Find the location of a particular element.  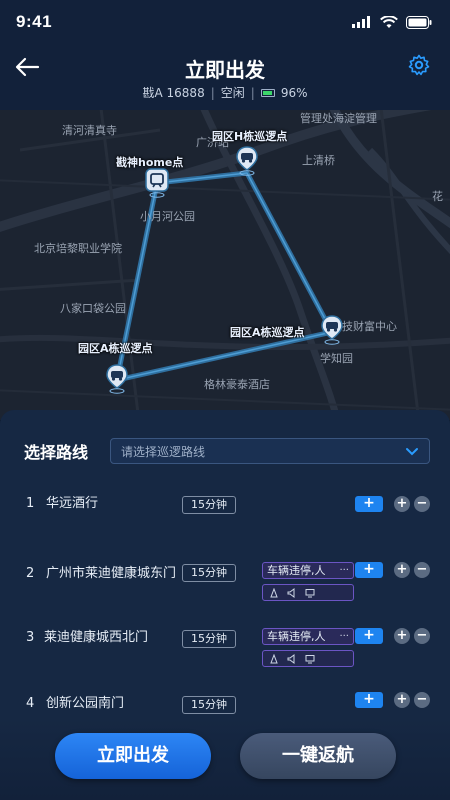

status-time: 9:41 is located at coordinates (34, 21).